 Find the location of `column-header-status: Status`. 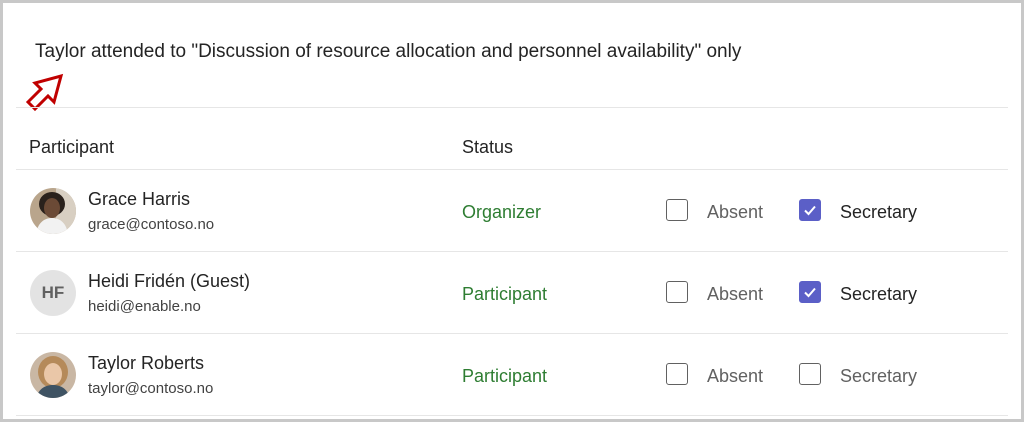

column-header-status: Status is located at coordinates (488, 147).